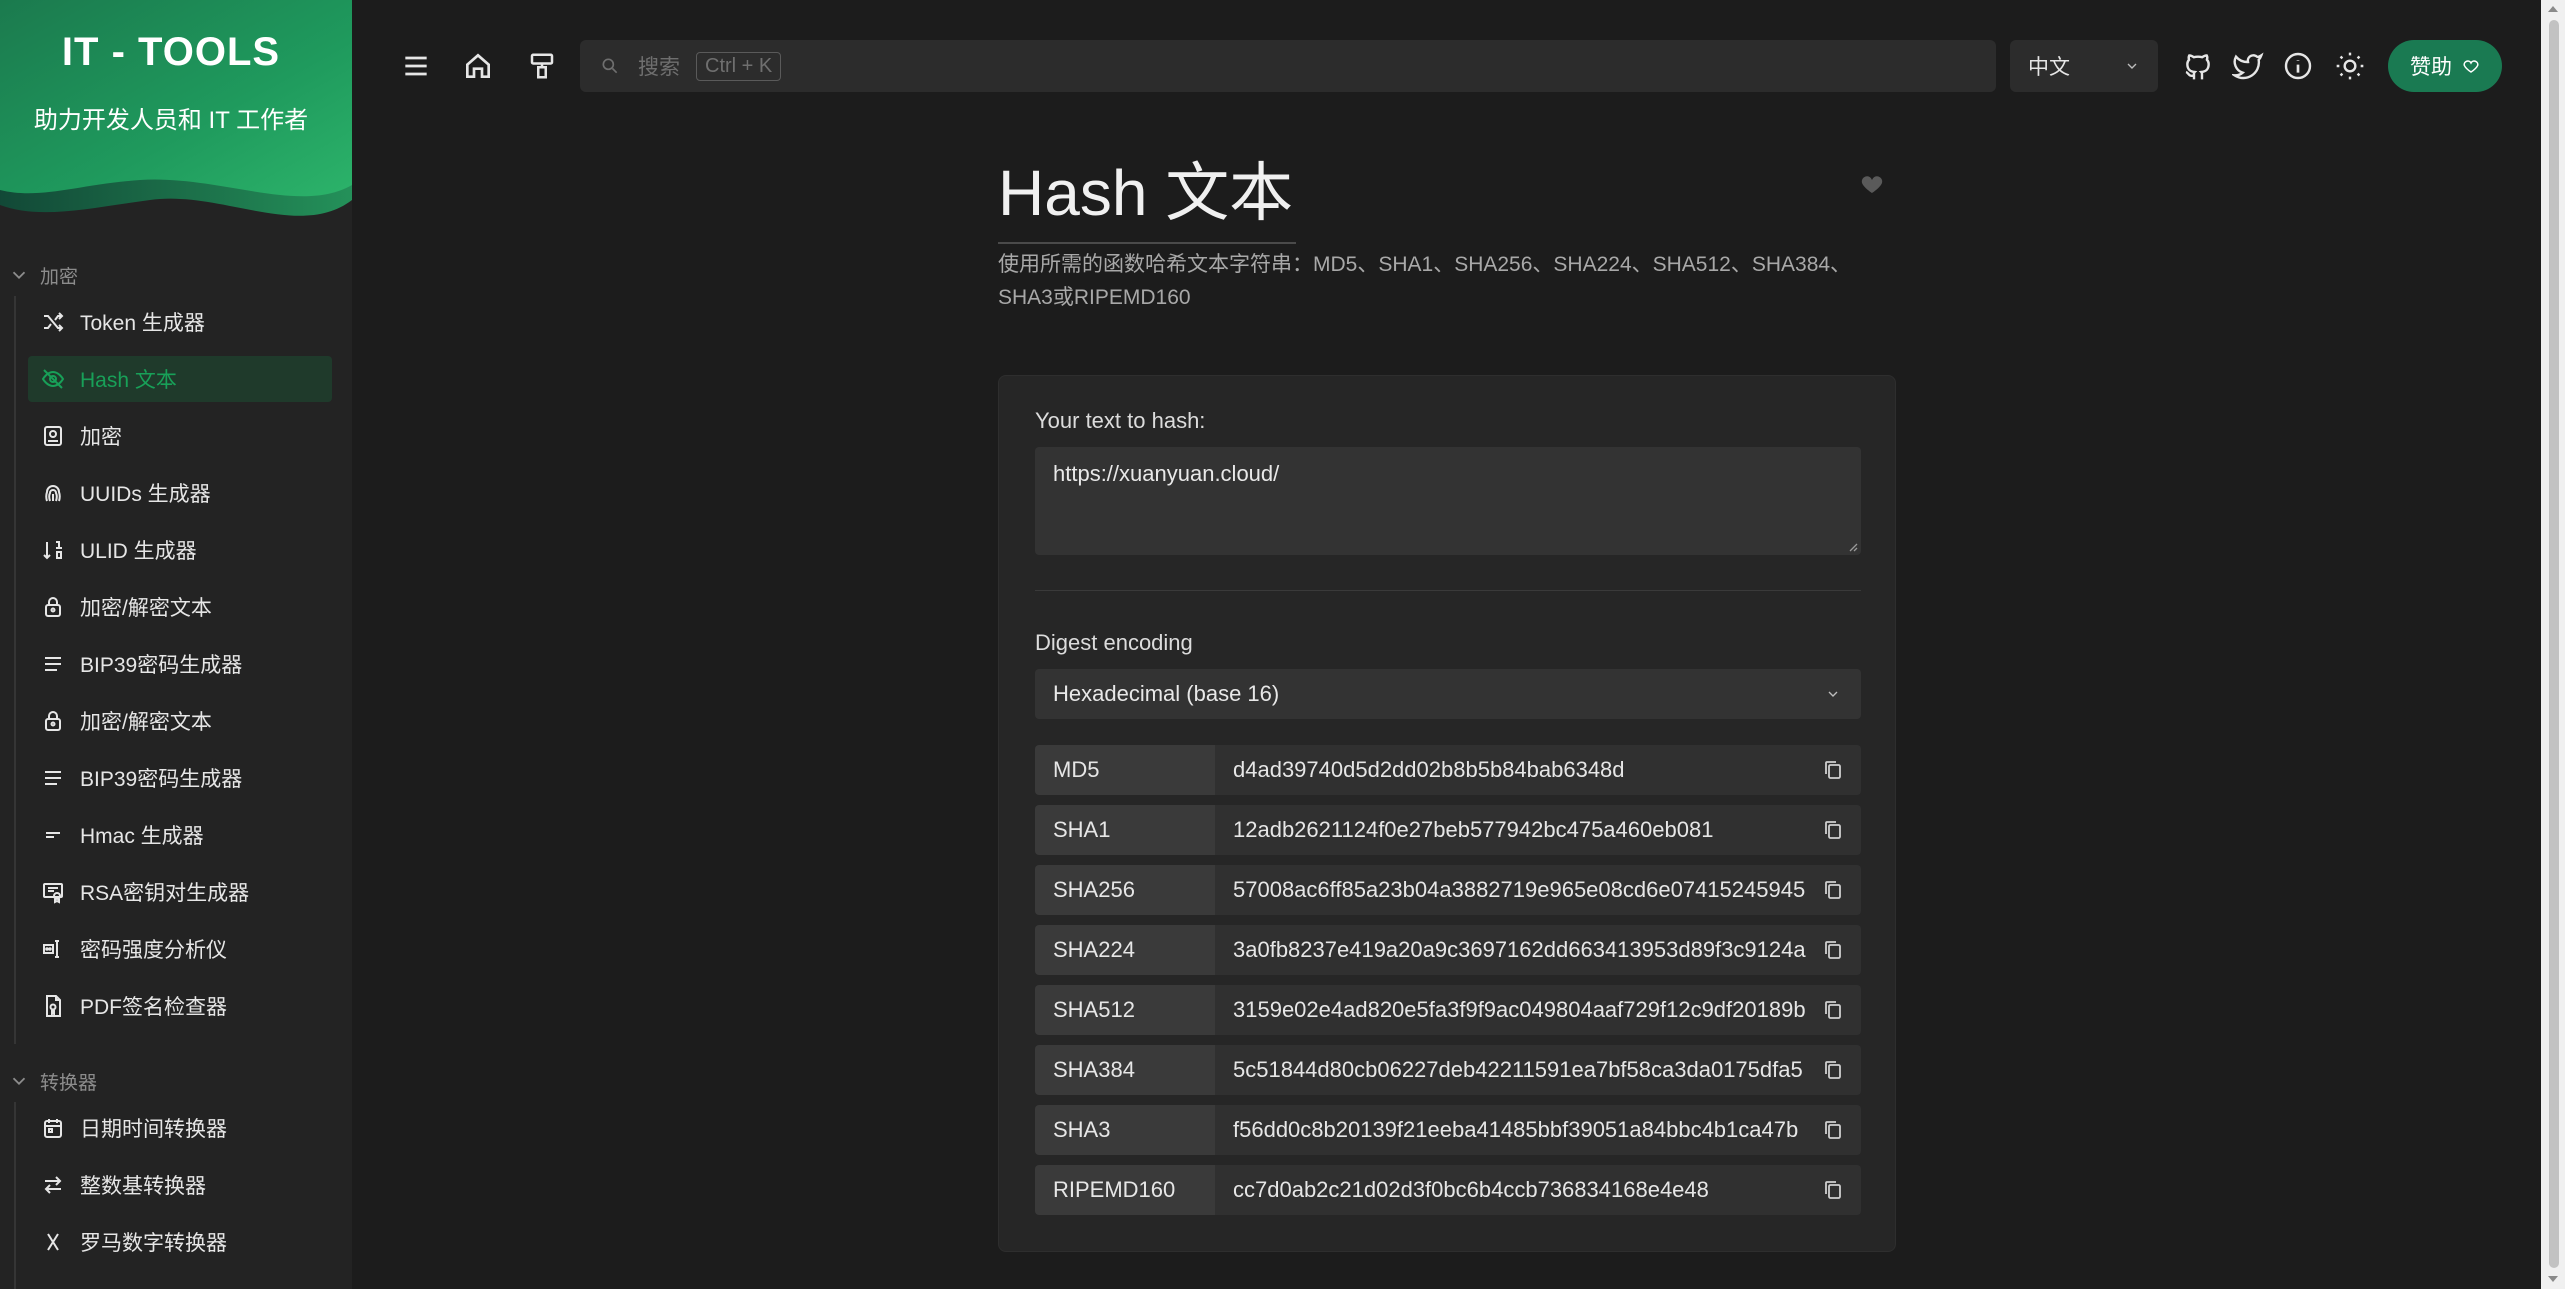 Image resolution: width=2565 pixels, height=1289 pixels. I want to click on calendar-icon, so click(53, 1128).